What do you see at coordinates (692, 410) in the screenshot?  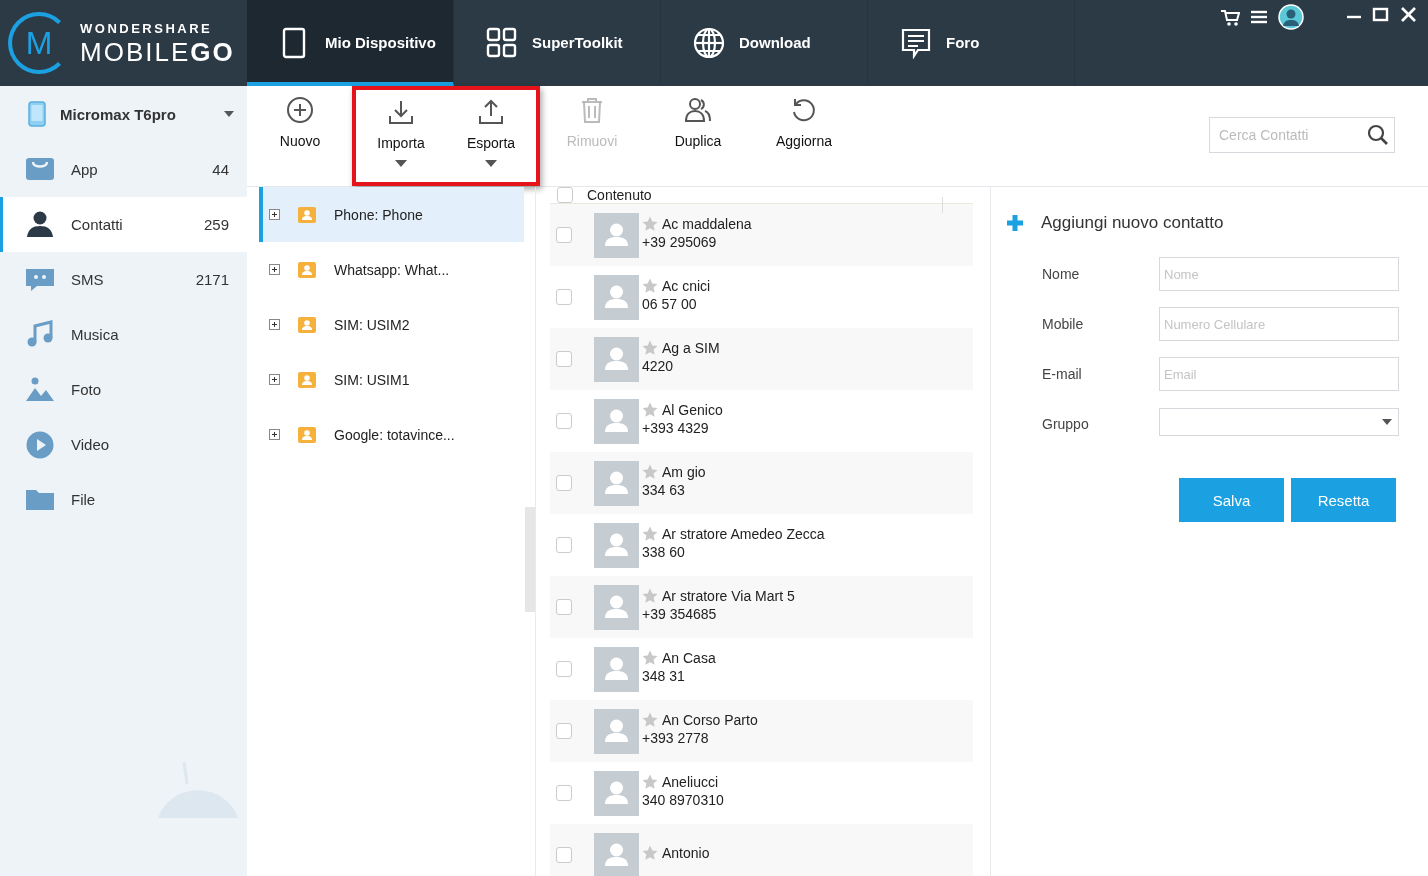 I see `contact-name: Al Genico` at bounding box center [692, 410].